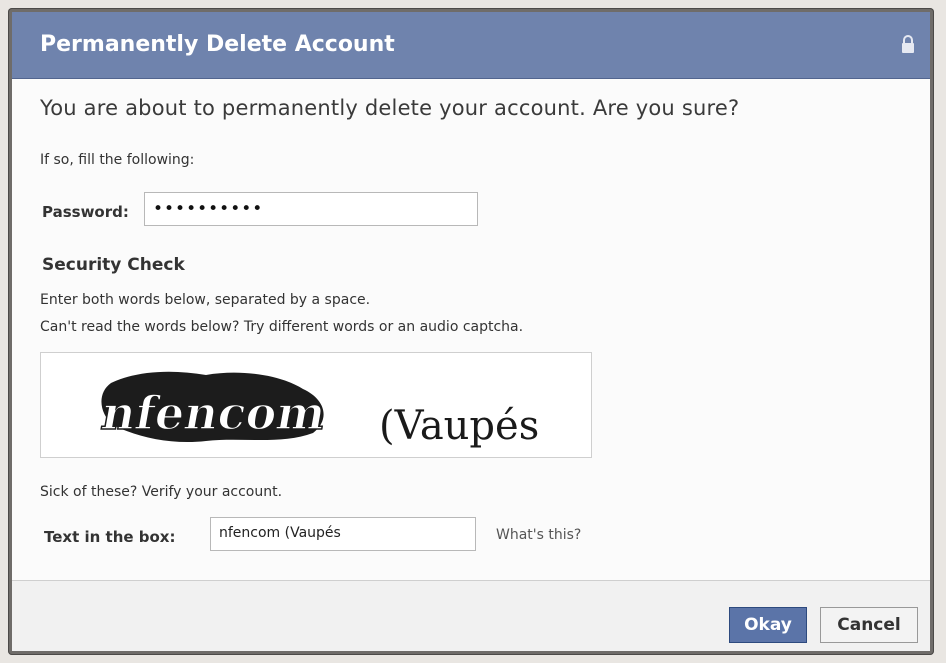 This screenshot has height=663, width=946. I want to click on whats-this-link: What's this?, so click(538, 535).